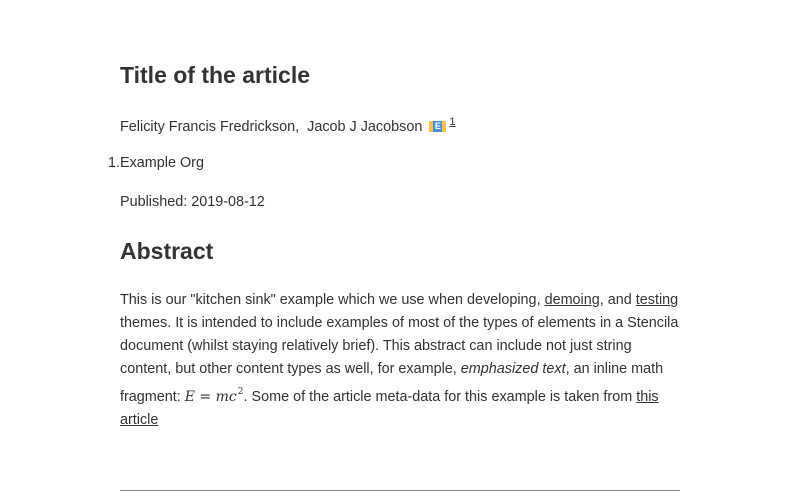 The width and height of the screenshot is (800, 500). Describe the element at coordinates (210, 397) in the screenshot. I see `math-base: E = mc` at that location.